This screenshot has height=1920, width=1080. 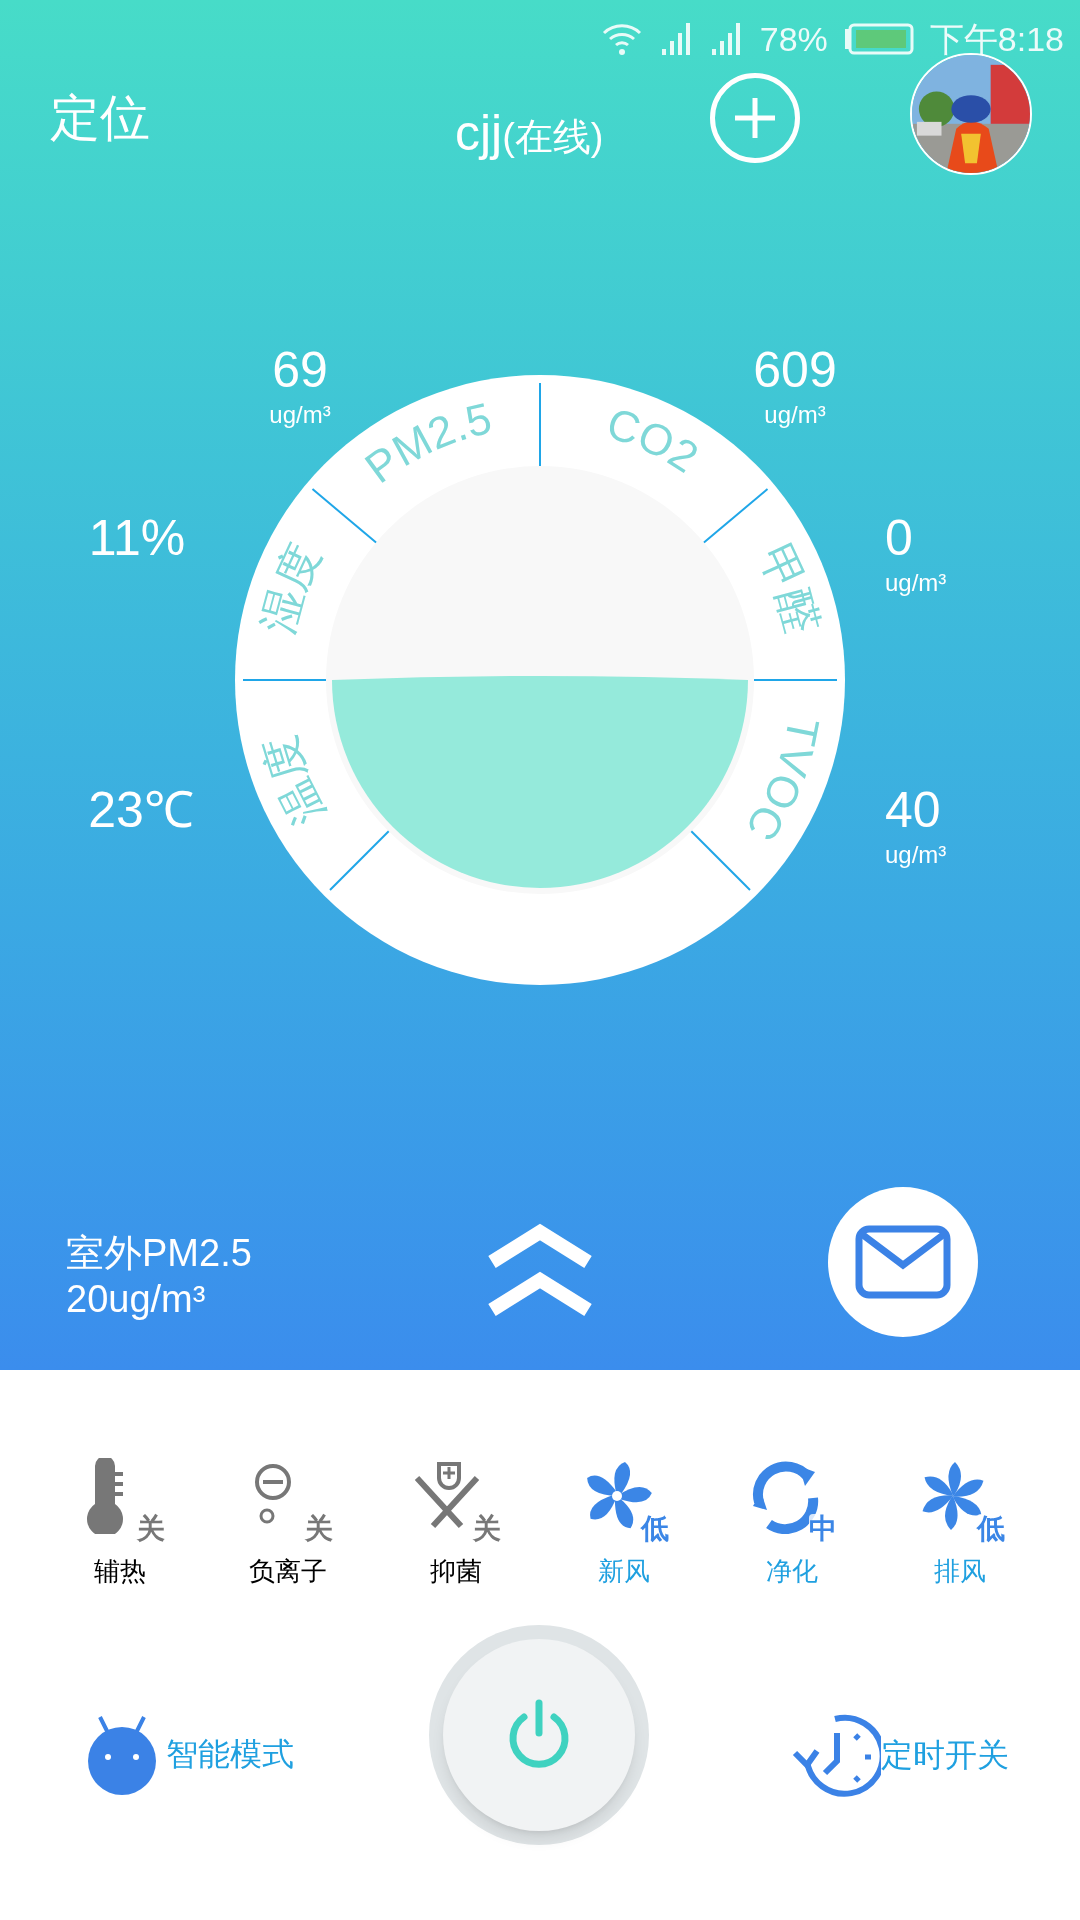 What do you see at coordinates (291, 587) in the screenshot?
I see `sensor-ring-label: 湿度` at bounding box center [291, 587].